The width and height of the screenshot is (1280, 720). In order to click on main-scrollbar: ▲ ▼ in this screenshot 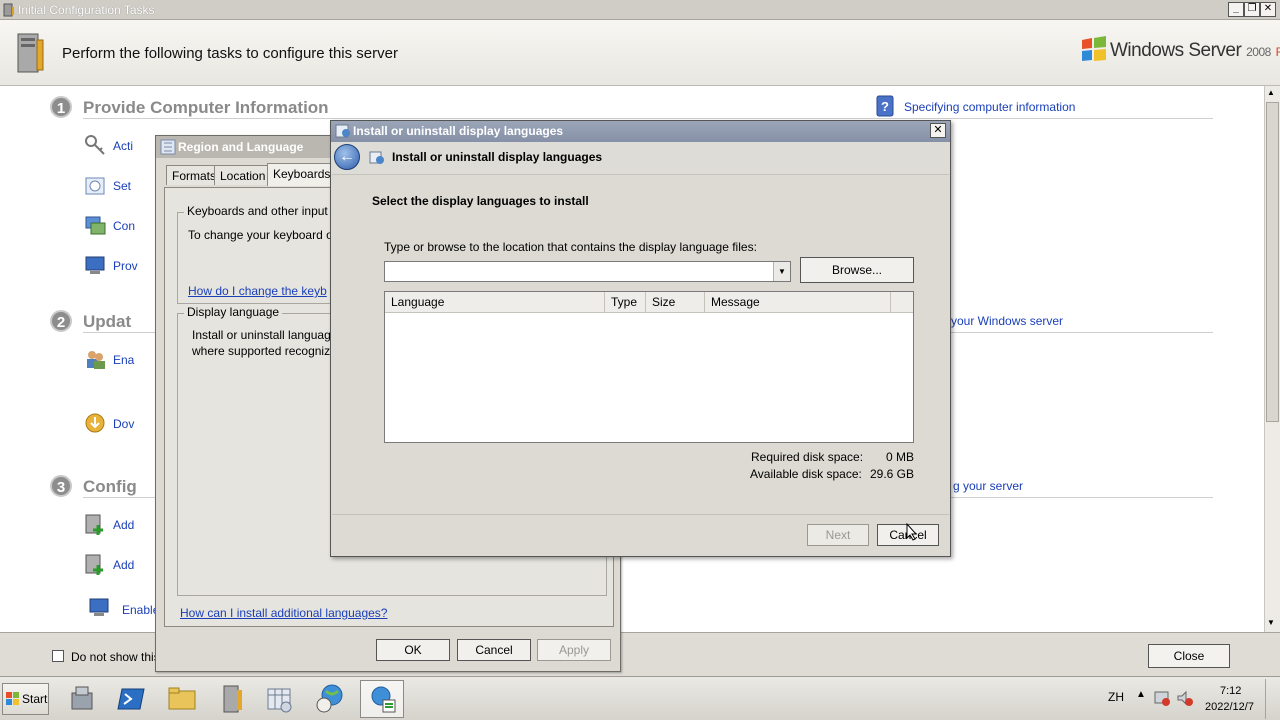, I will do `click(1272, 359)`.